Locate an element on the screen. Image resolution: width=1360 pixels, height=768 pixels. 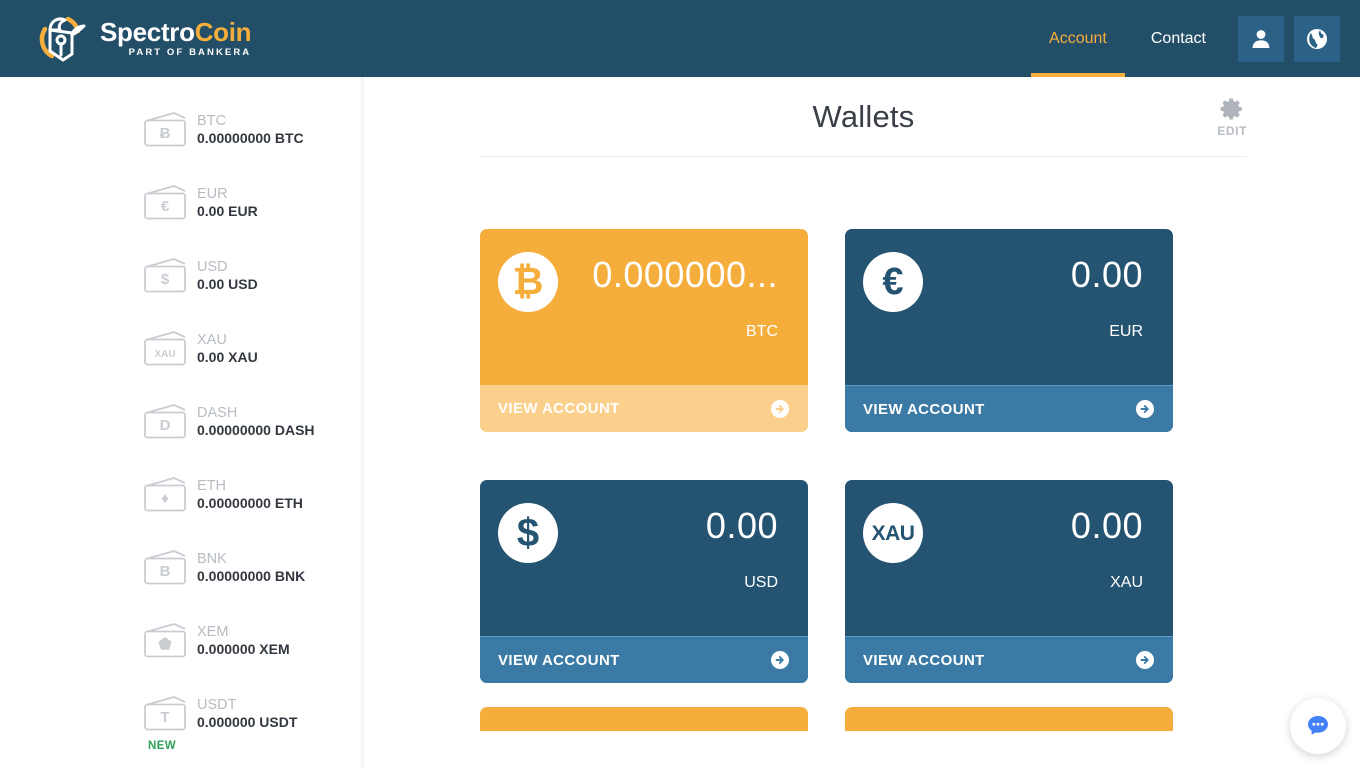
sidebar-wallet-code: DASH is located at coordinates (217, 412).